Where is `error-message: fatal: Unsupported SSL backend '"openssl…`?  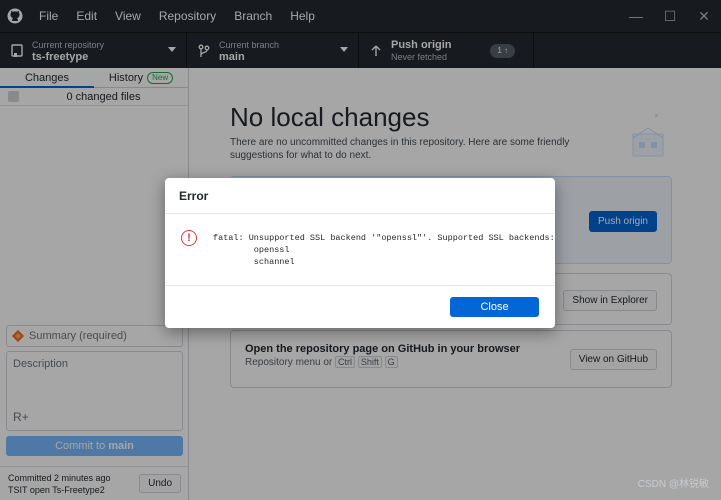 error-message: fatal: Unsupported SSL backend '"openssl… is located at coordinates (384, 250).